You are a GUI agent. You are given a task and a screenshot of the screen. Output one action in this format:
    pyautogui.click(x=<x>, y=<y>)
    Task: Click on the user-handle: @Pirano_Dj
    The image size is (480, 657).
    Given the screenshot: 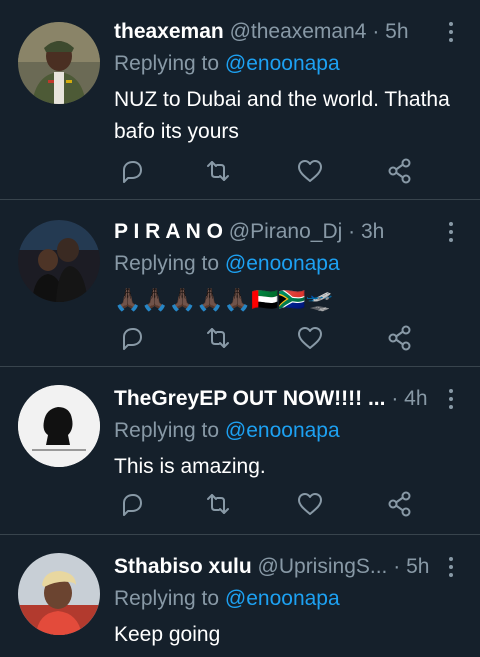 What is the action you would take?
    pyautogui.click(x=286, y=231)
    